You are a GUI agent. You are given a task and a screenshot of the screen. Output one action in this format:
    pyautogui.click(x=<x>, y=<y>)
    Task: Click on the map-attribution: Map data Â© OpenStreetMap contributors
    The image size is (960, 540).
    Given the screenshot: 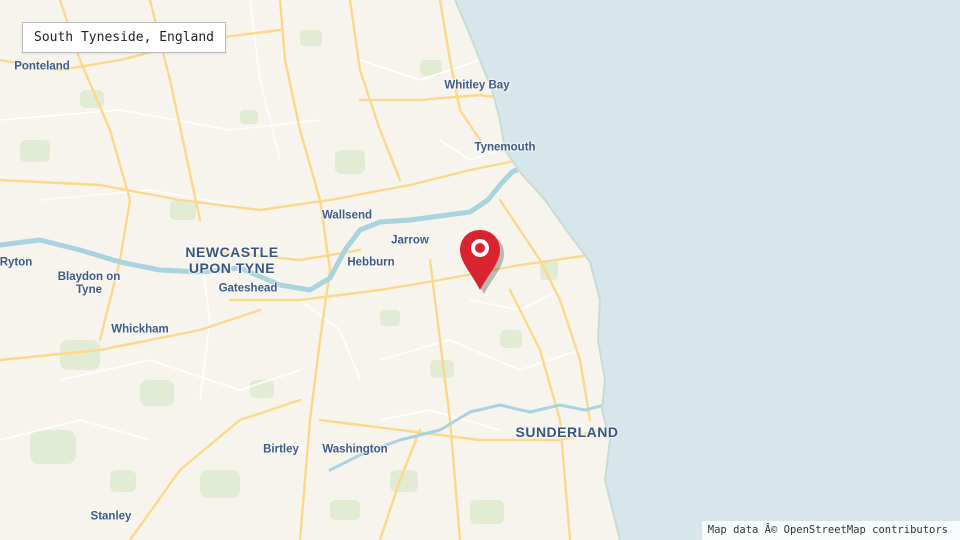 What is the action you would take?
    pyautogui.click(x=830, y=530)
    